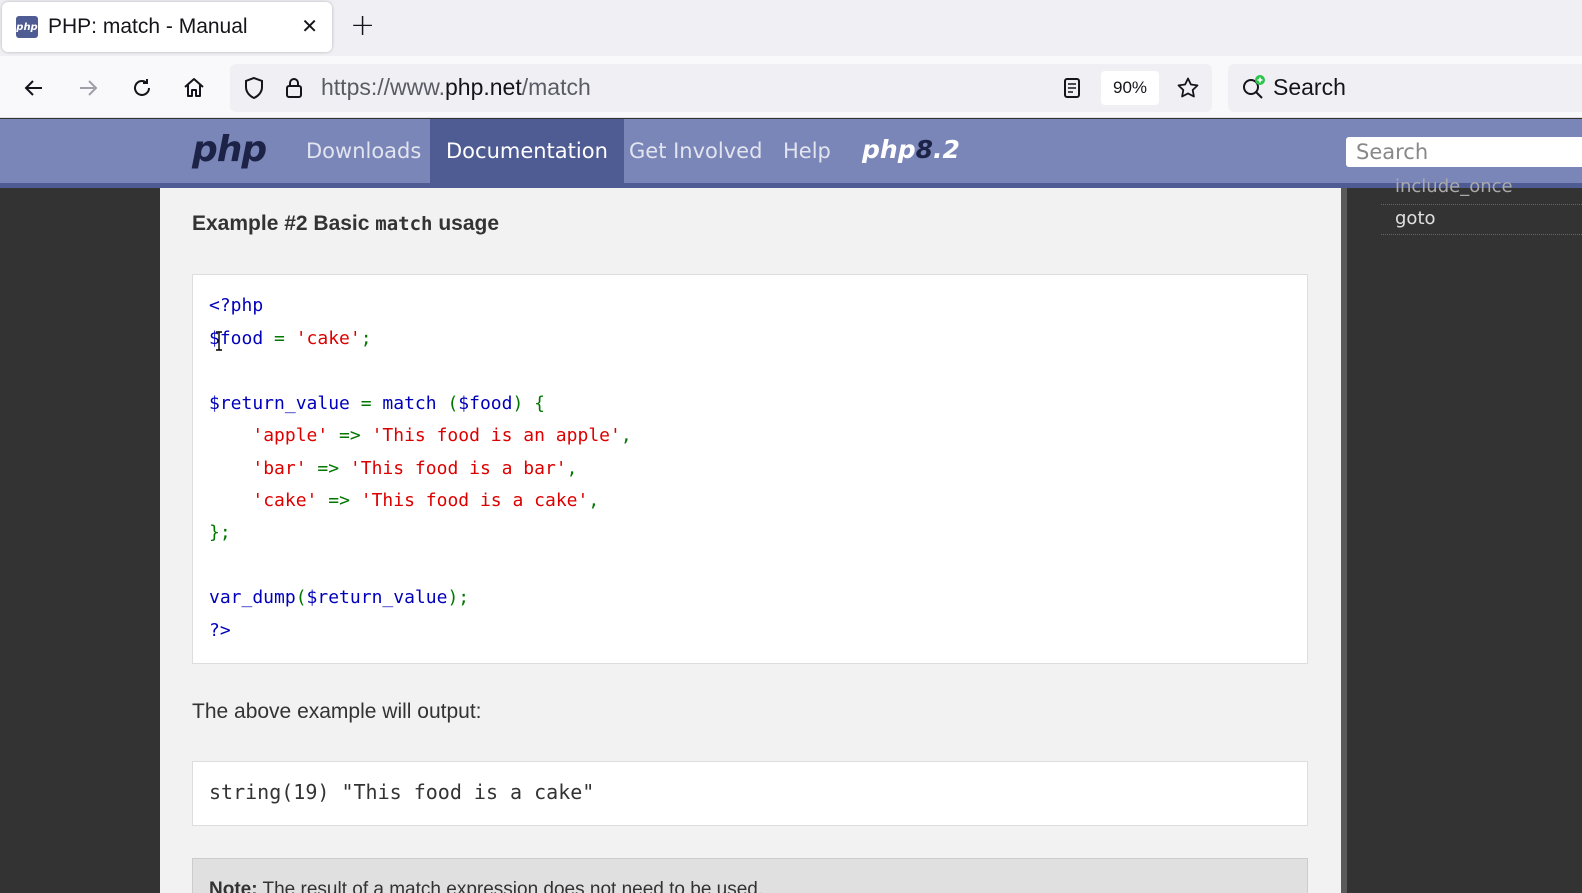 The height and width of the screenshot is (893, 1582). I want to click on php-release-badge: php8.2, so click(911, 149).